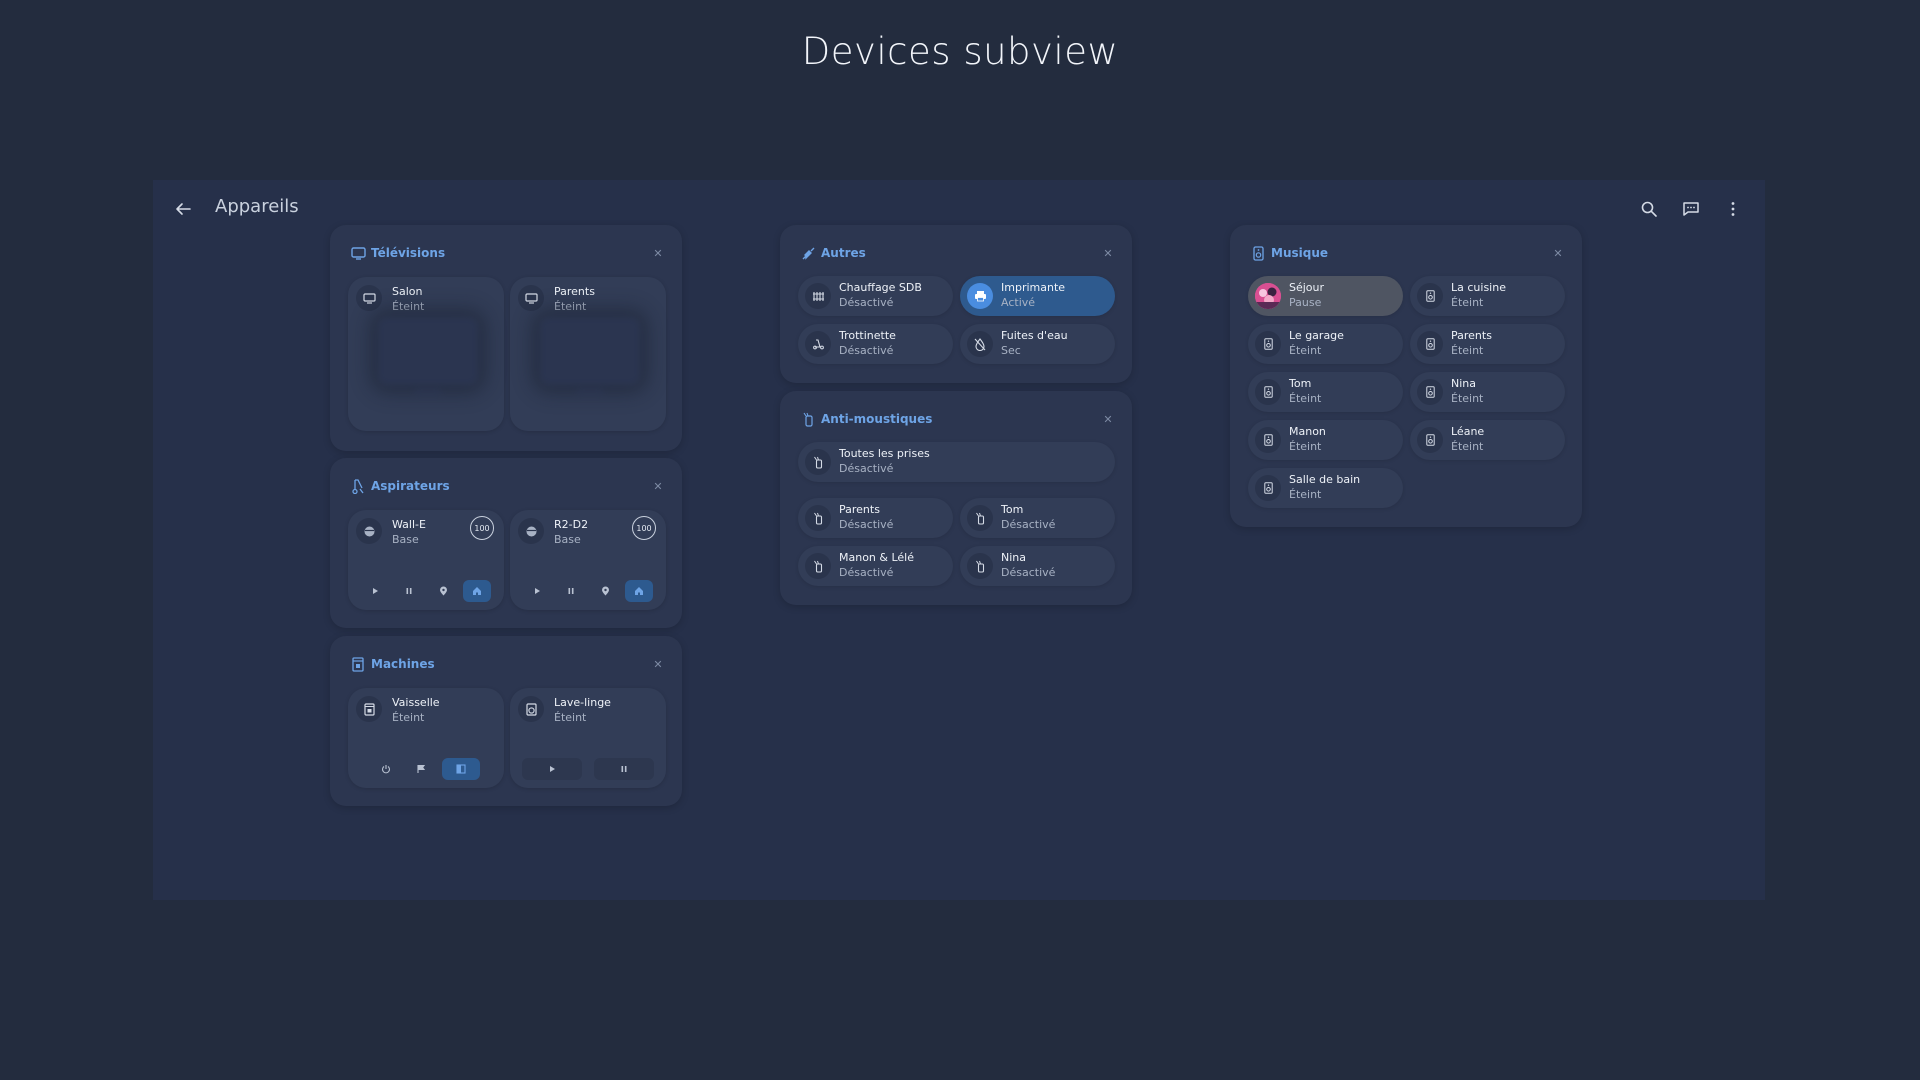 Image resolution: width=1920 pixels, height=1080 pixels. What do you see at coordinates (1325, 488) in the screenshot?
I see `speaker-salle-de-bain: Salle de bain Éteint` at bounding box center [1325, 488].